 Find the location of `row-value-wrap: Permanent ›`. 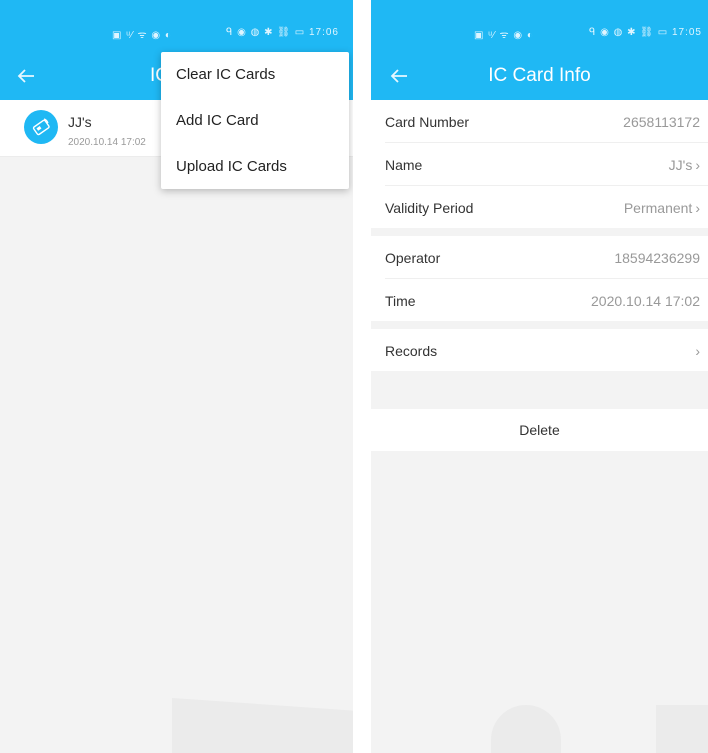

row-value-wrap: Permanent › is located at coordinates (662, 208).